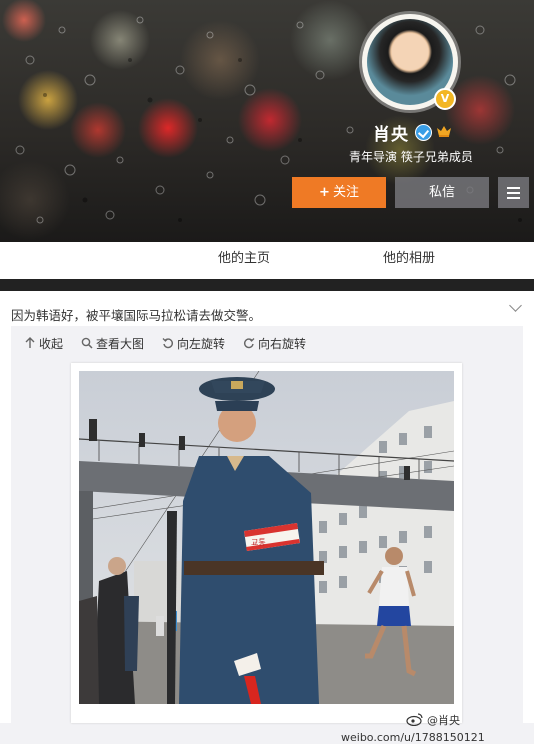 The width and height of the screenshot is (534, 744). I want to click on more-button, so click(513, 192).